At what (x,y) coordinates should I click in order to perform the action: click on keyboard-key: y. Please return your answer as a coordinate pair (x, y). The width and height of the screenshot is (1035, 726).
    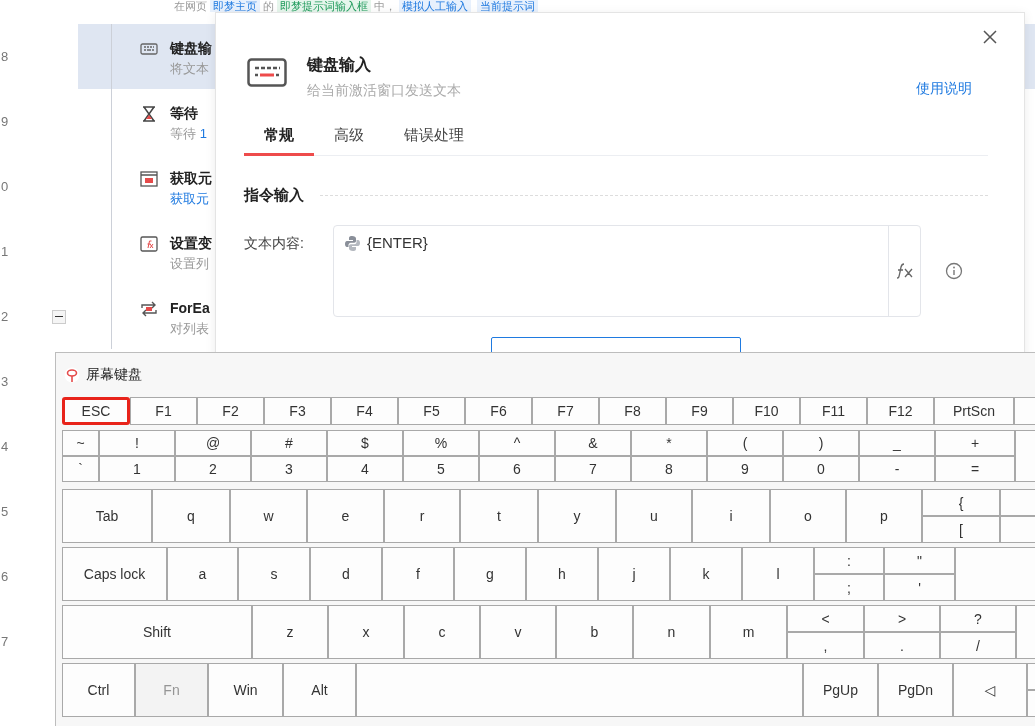
    Looking at the image, I should click on (577, 516).